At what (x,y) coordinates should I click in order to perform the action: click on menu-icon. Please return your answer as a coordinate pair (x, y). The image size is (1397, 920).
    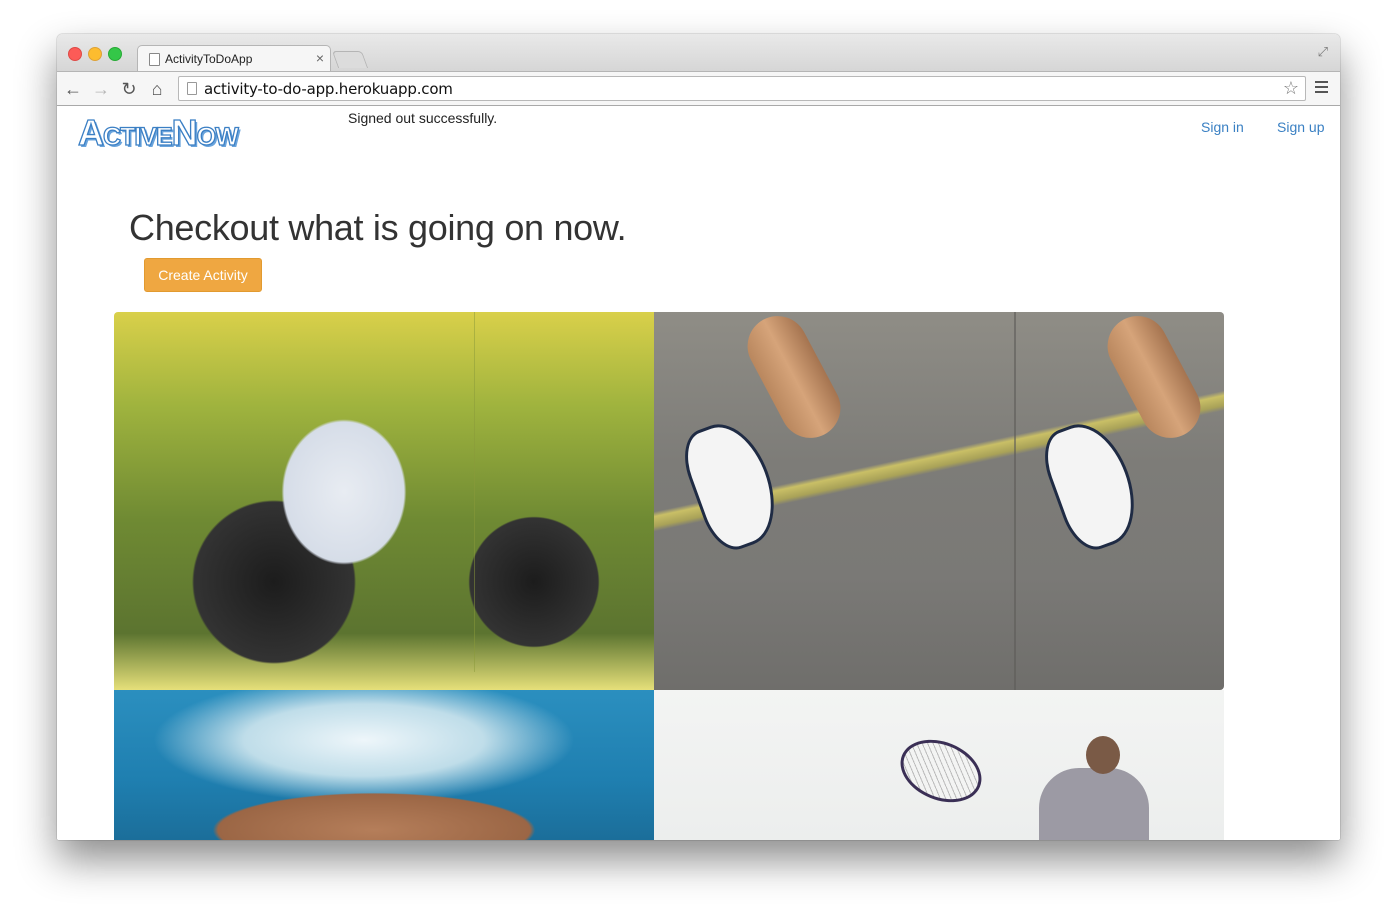
    Looking at the image, I should click on (1321, 88).